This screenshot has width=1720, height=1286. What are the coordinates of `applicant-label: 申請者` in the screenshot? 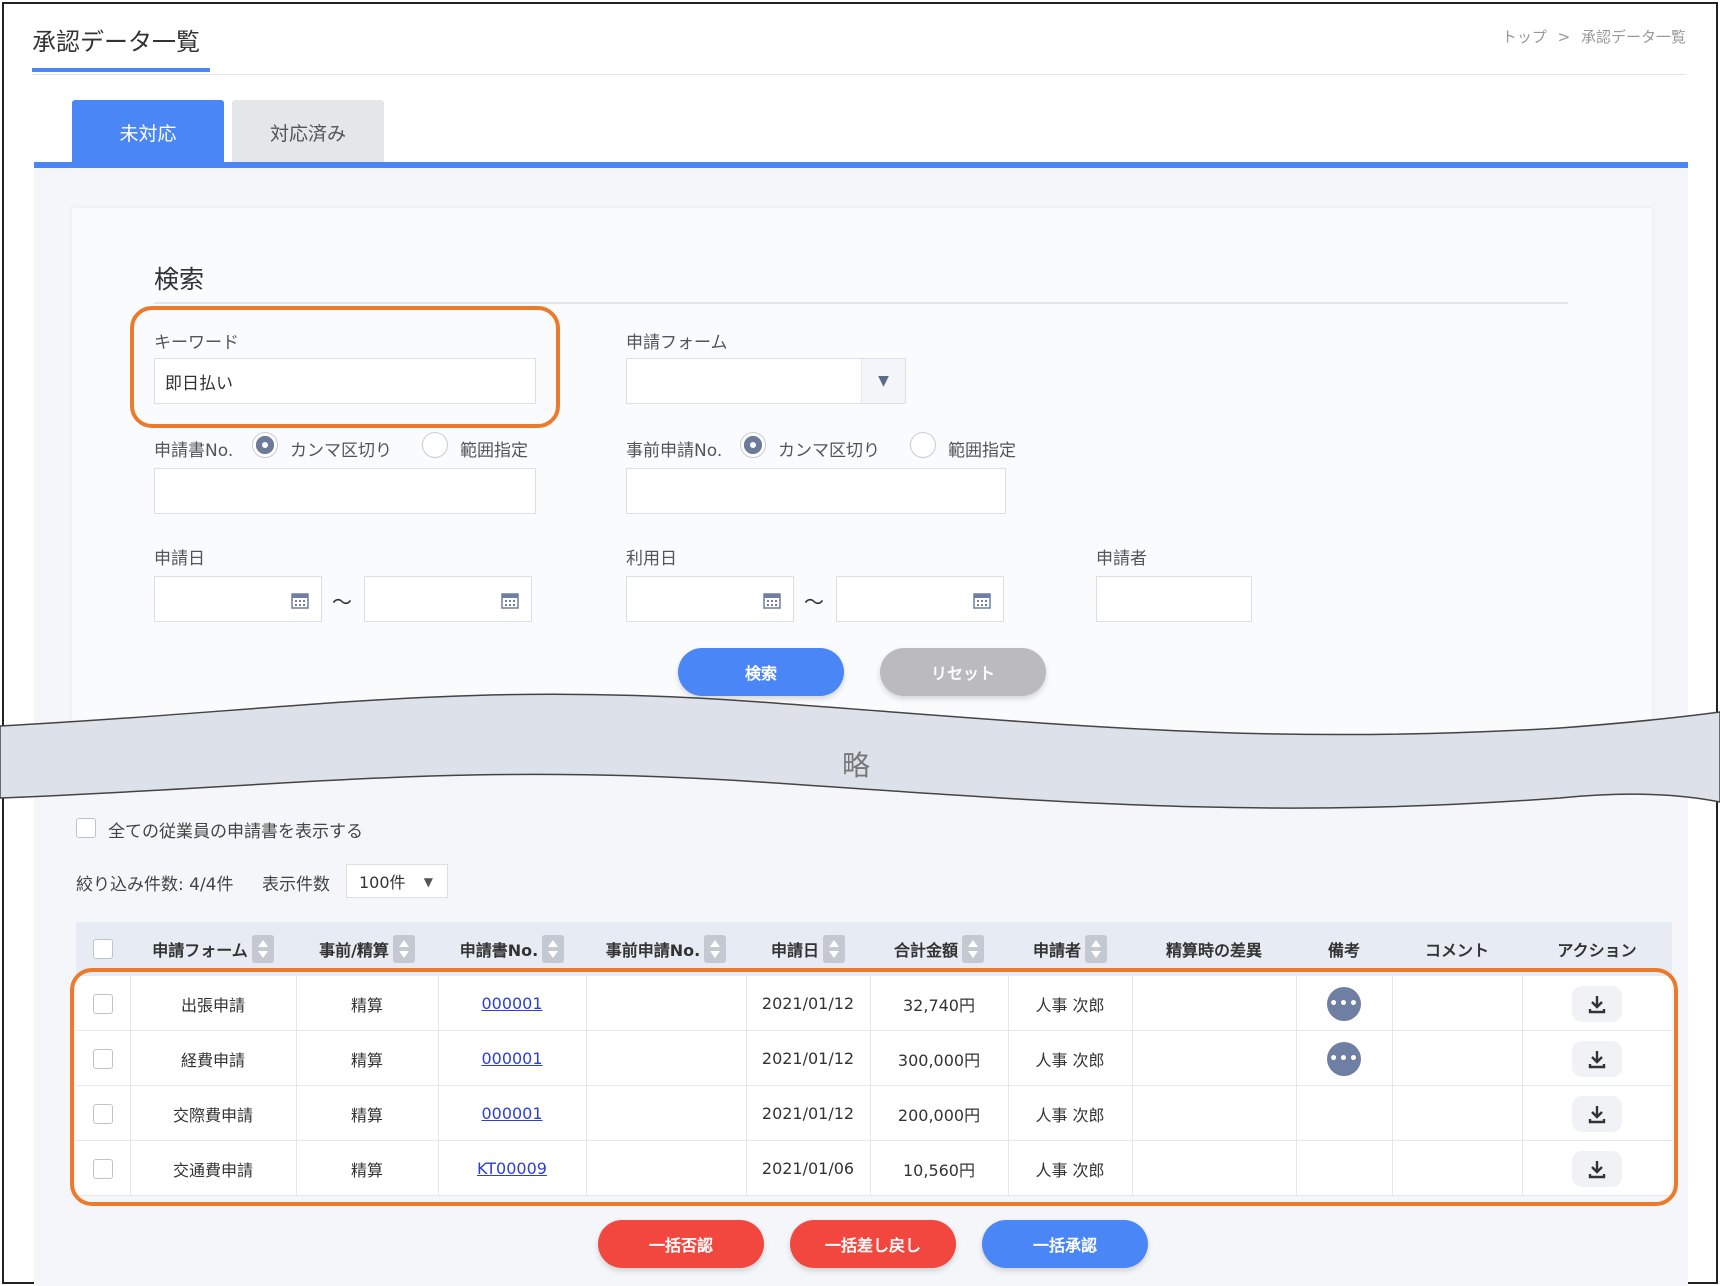 It's located at (1121, 559).